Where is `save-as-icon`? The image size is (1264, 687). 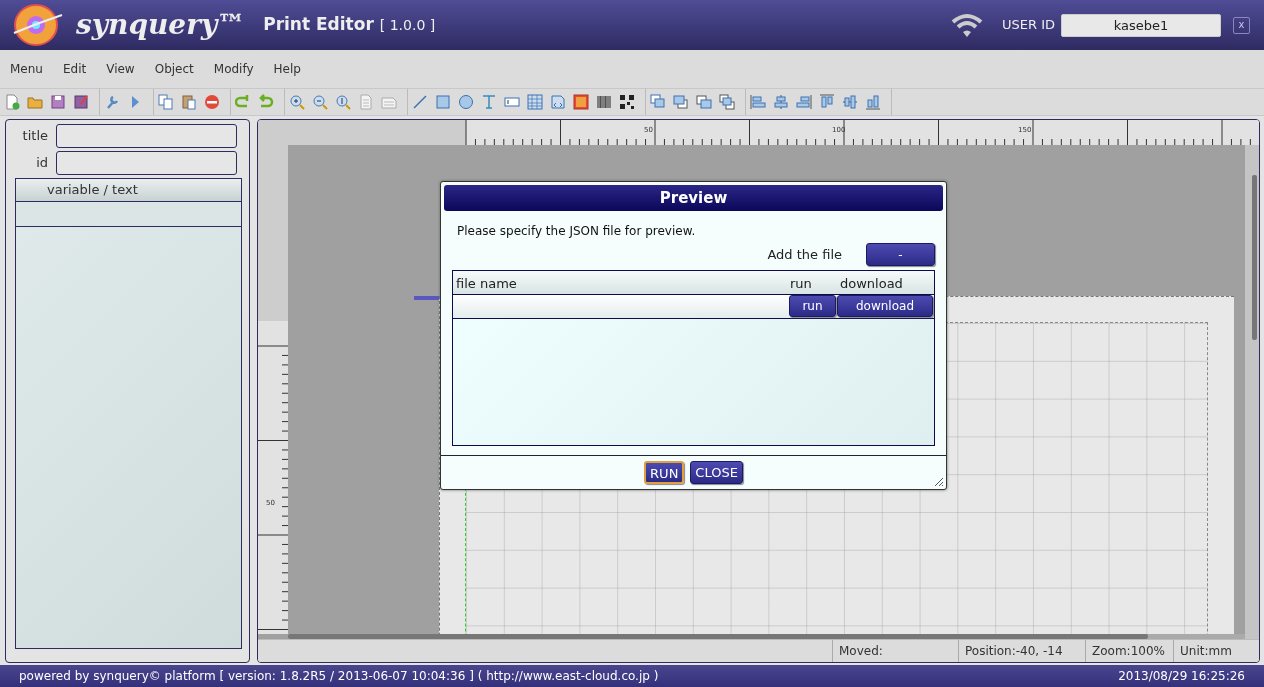
save-as-icon is located at coordinates (81, 102).